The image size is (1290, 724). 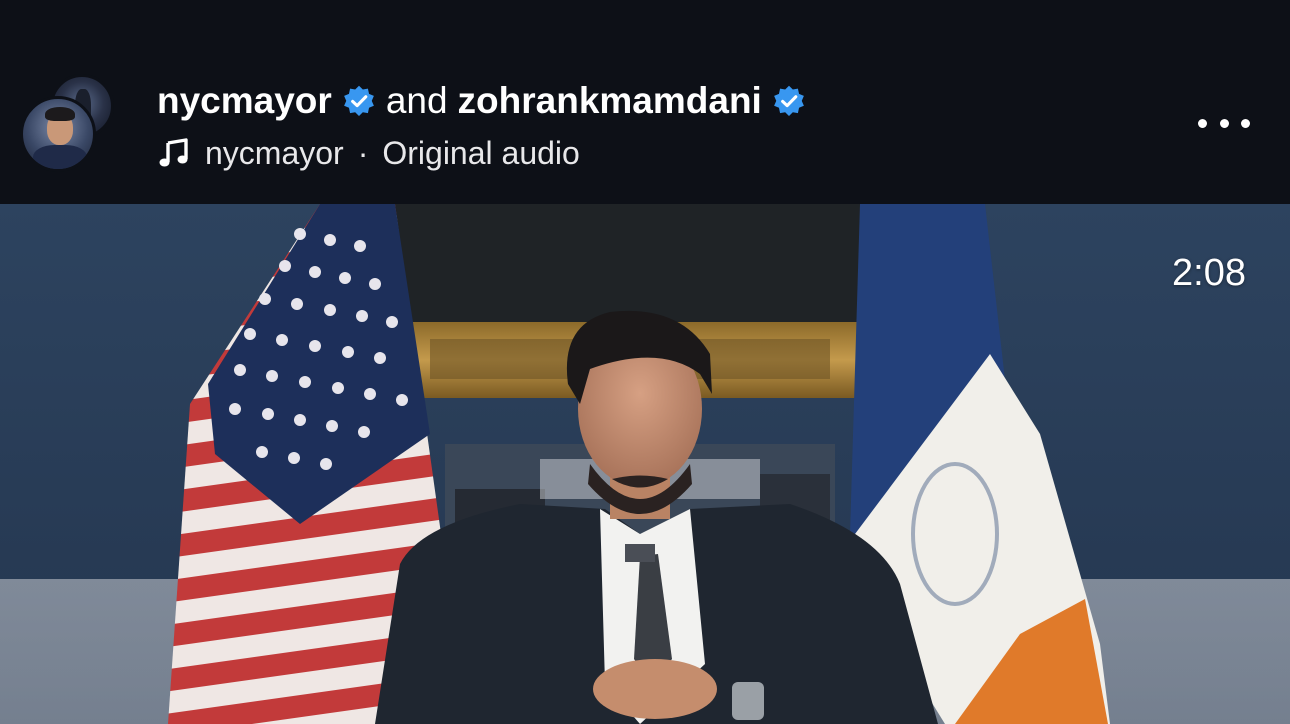 I want to click on audio-attribution: nycmayor · Original audio, so click(x=368, y=153).